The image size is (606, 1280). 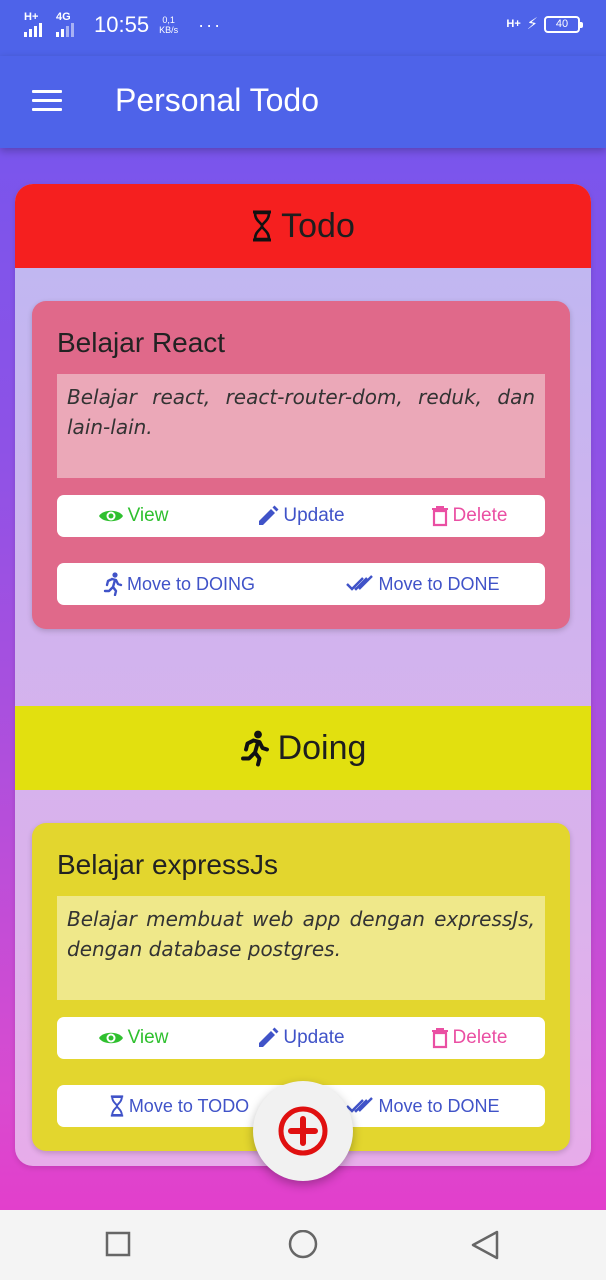 I want to click on charging-icon: ⚡, so click(x=532, y=24).